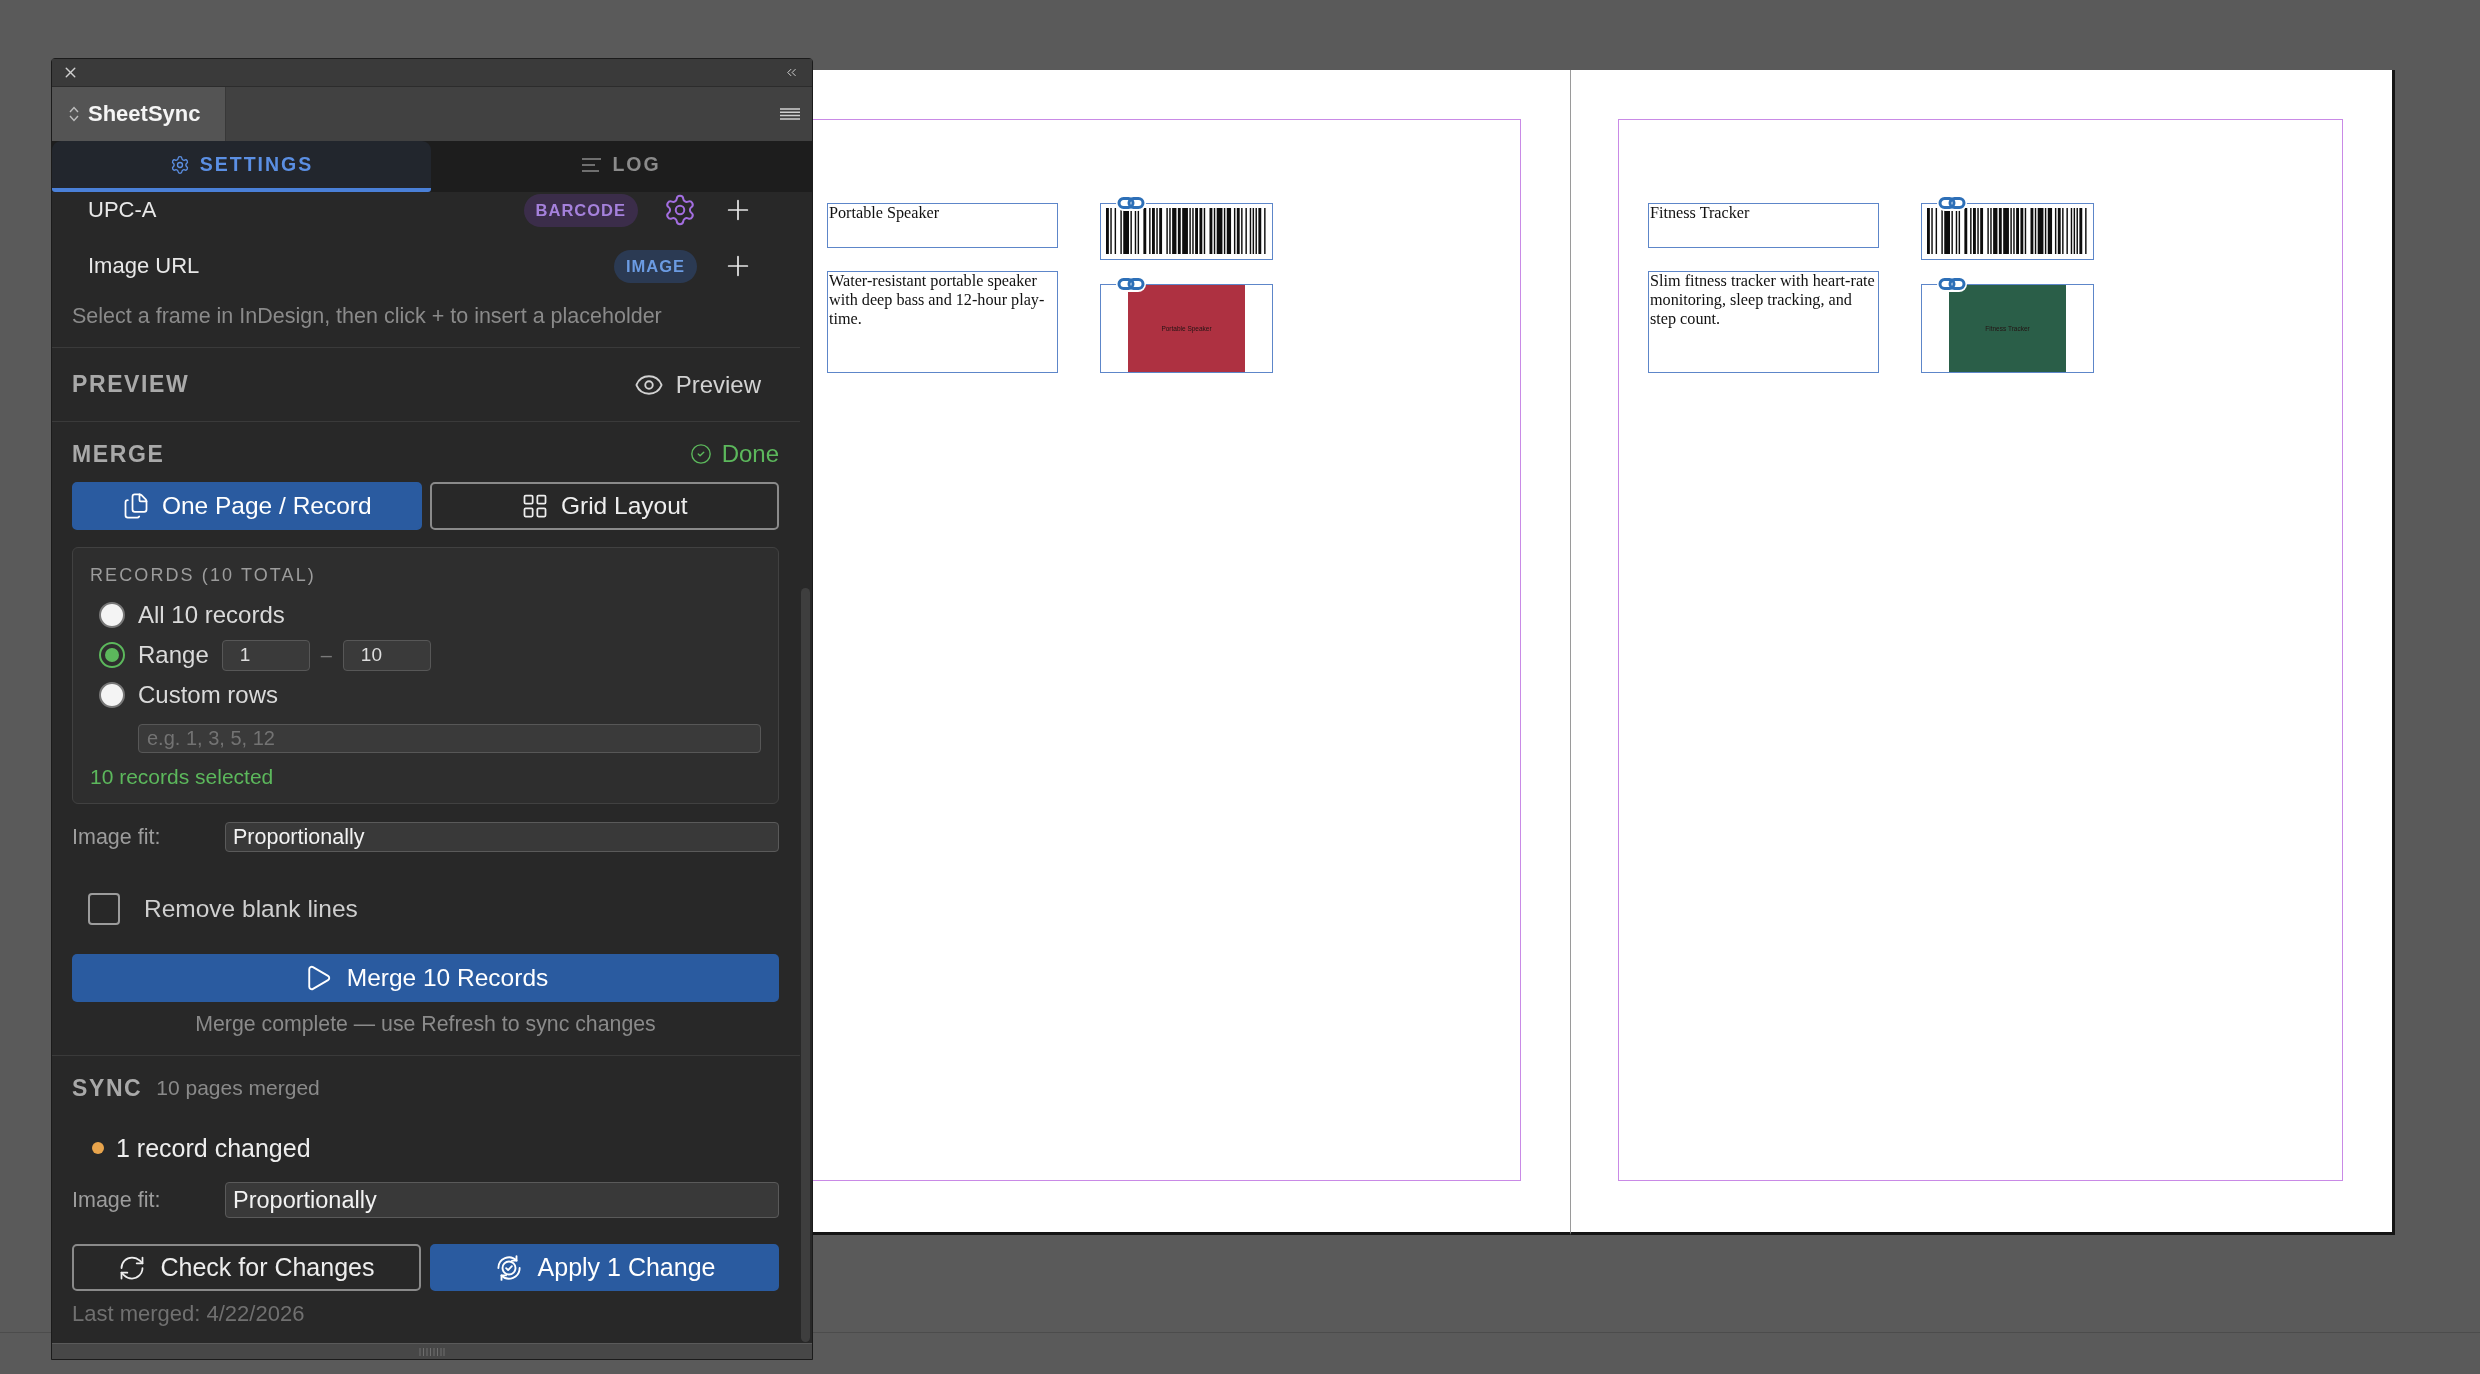 This screenshot has height=1374, width=2480. Describe the element at coordinates (1700, 213) in the screenshot. I see `product-title: Fitness Tracker` at that location.